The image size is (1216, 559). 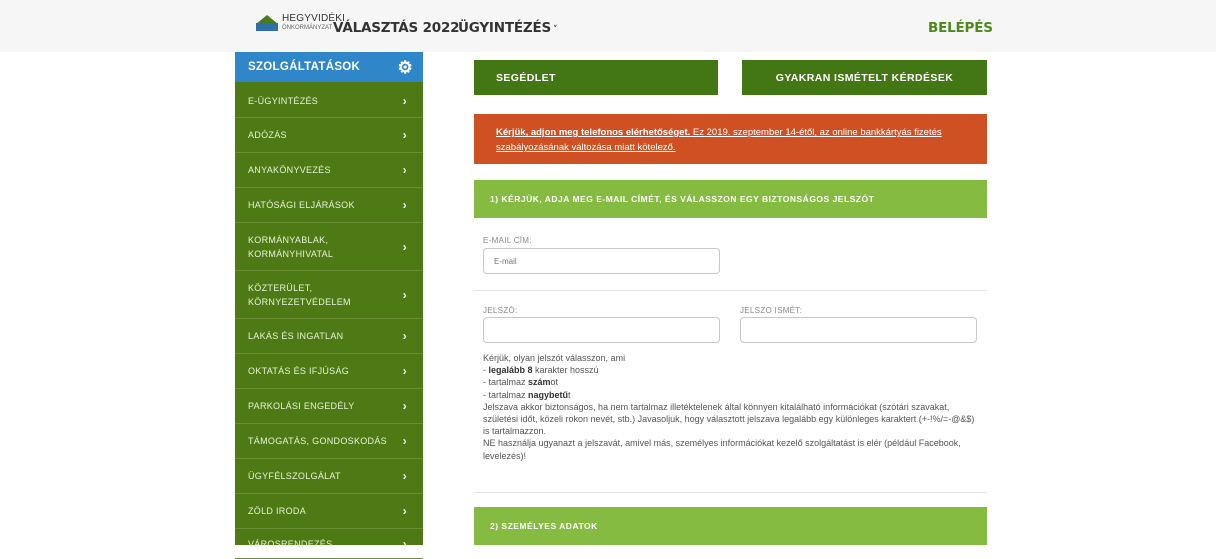 I want to click on logo-mark-icon, so click(x=267, y=22).